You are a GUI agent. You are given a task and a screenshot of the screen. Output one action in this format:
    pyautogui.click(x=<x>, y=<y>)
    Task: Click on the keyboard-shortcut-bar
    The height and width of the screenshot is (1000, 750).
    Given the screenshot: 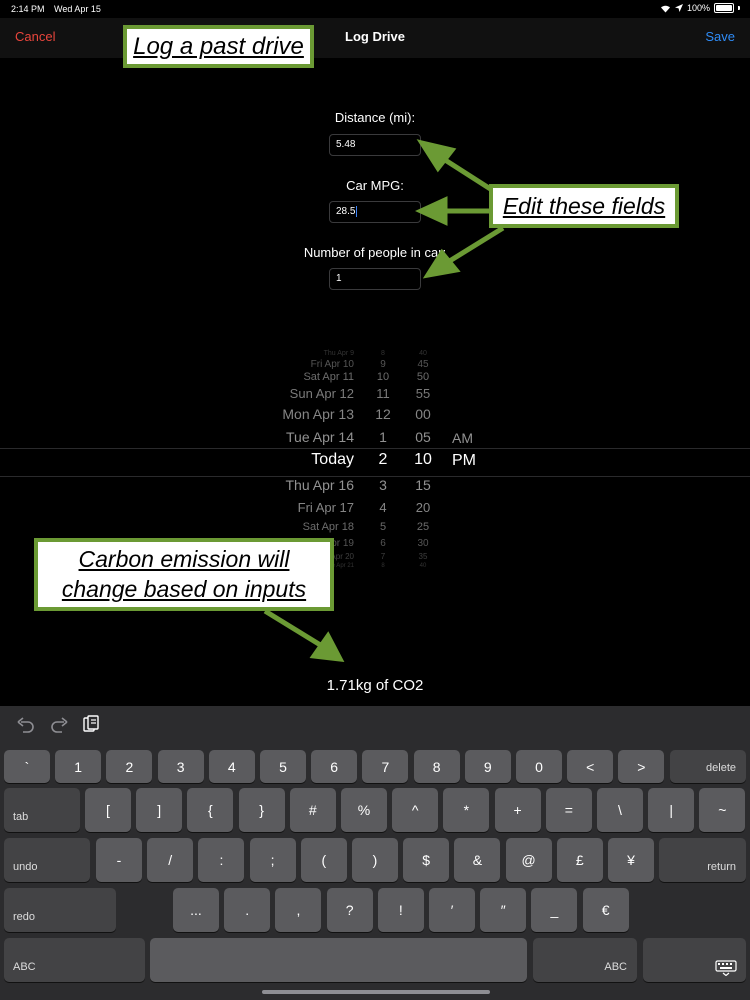 What is the action you would take?
    pyautogui.click(x=375, y=726)
    